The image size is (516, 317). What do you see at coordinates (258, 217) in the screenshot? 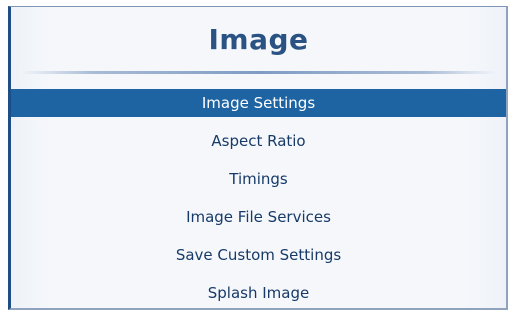
I see `menu-item-image-file-services: Image File Services` at bounding box center [258, 217].